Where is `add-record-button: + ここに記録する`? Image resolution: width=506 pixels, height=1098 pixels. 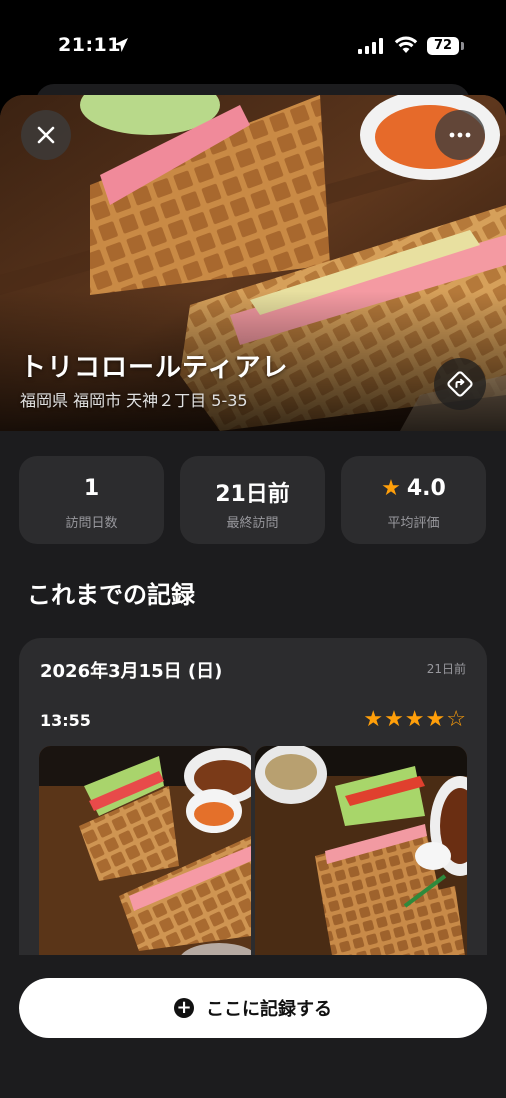 add-record-button: + ここに記録する is located at coordinates (253, 1008).